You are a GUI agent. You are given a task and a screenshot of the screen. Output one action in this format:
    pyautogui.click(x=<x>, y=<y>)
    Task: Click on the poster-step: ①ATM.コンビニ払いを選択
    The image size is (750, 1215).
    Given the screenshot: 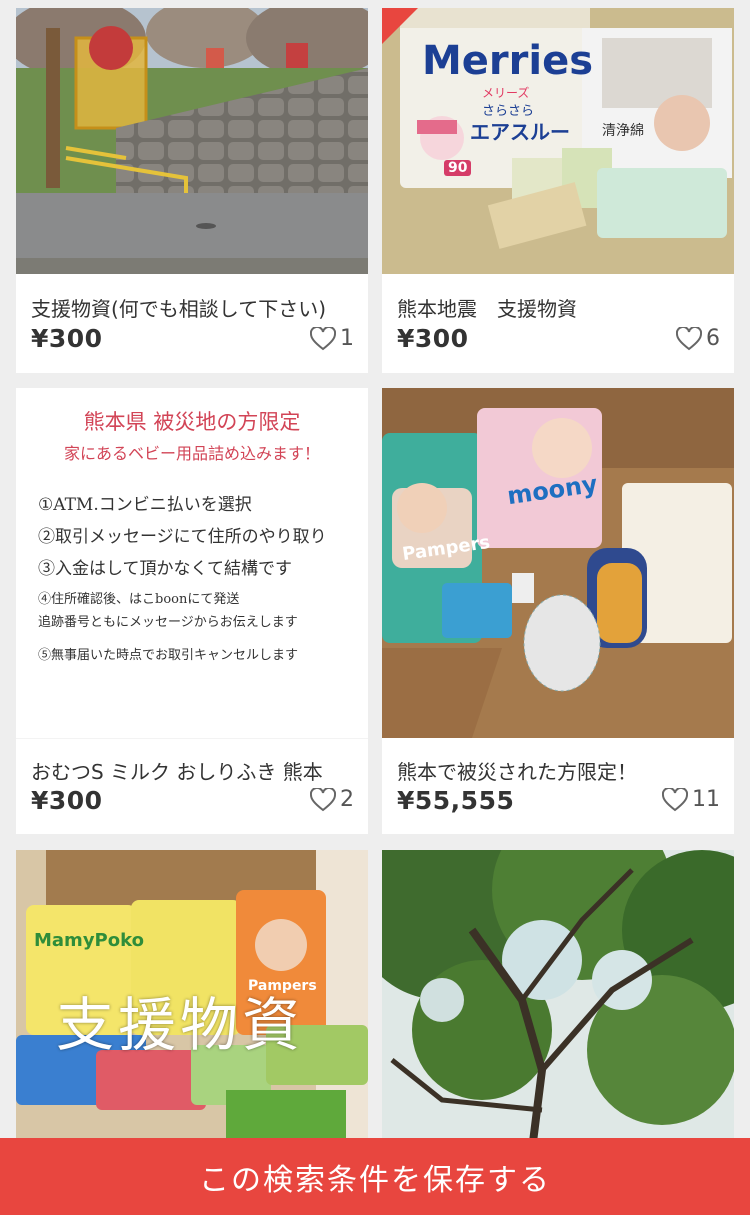 What is the action you would take?
    pyautogui.click(x=145, y=505)
    